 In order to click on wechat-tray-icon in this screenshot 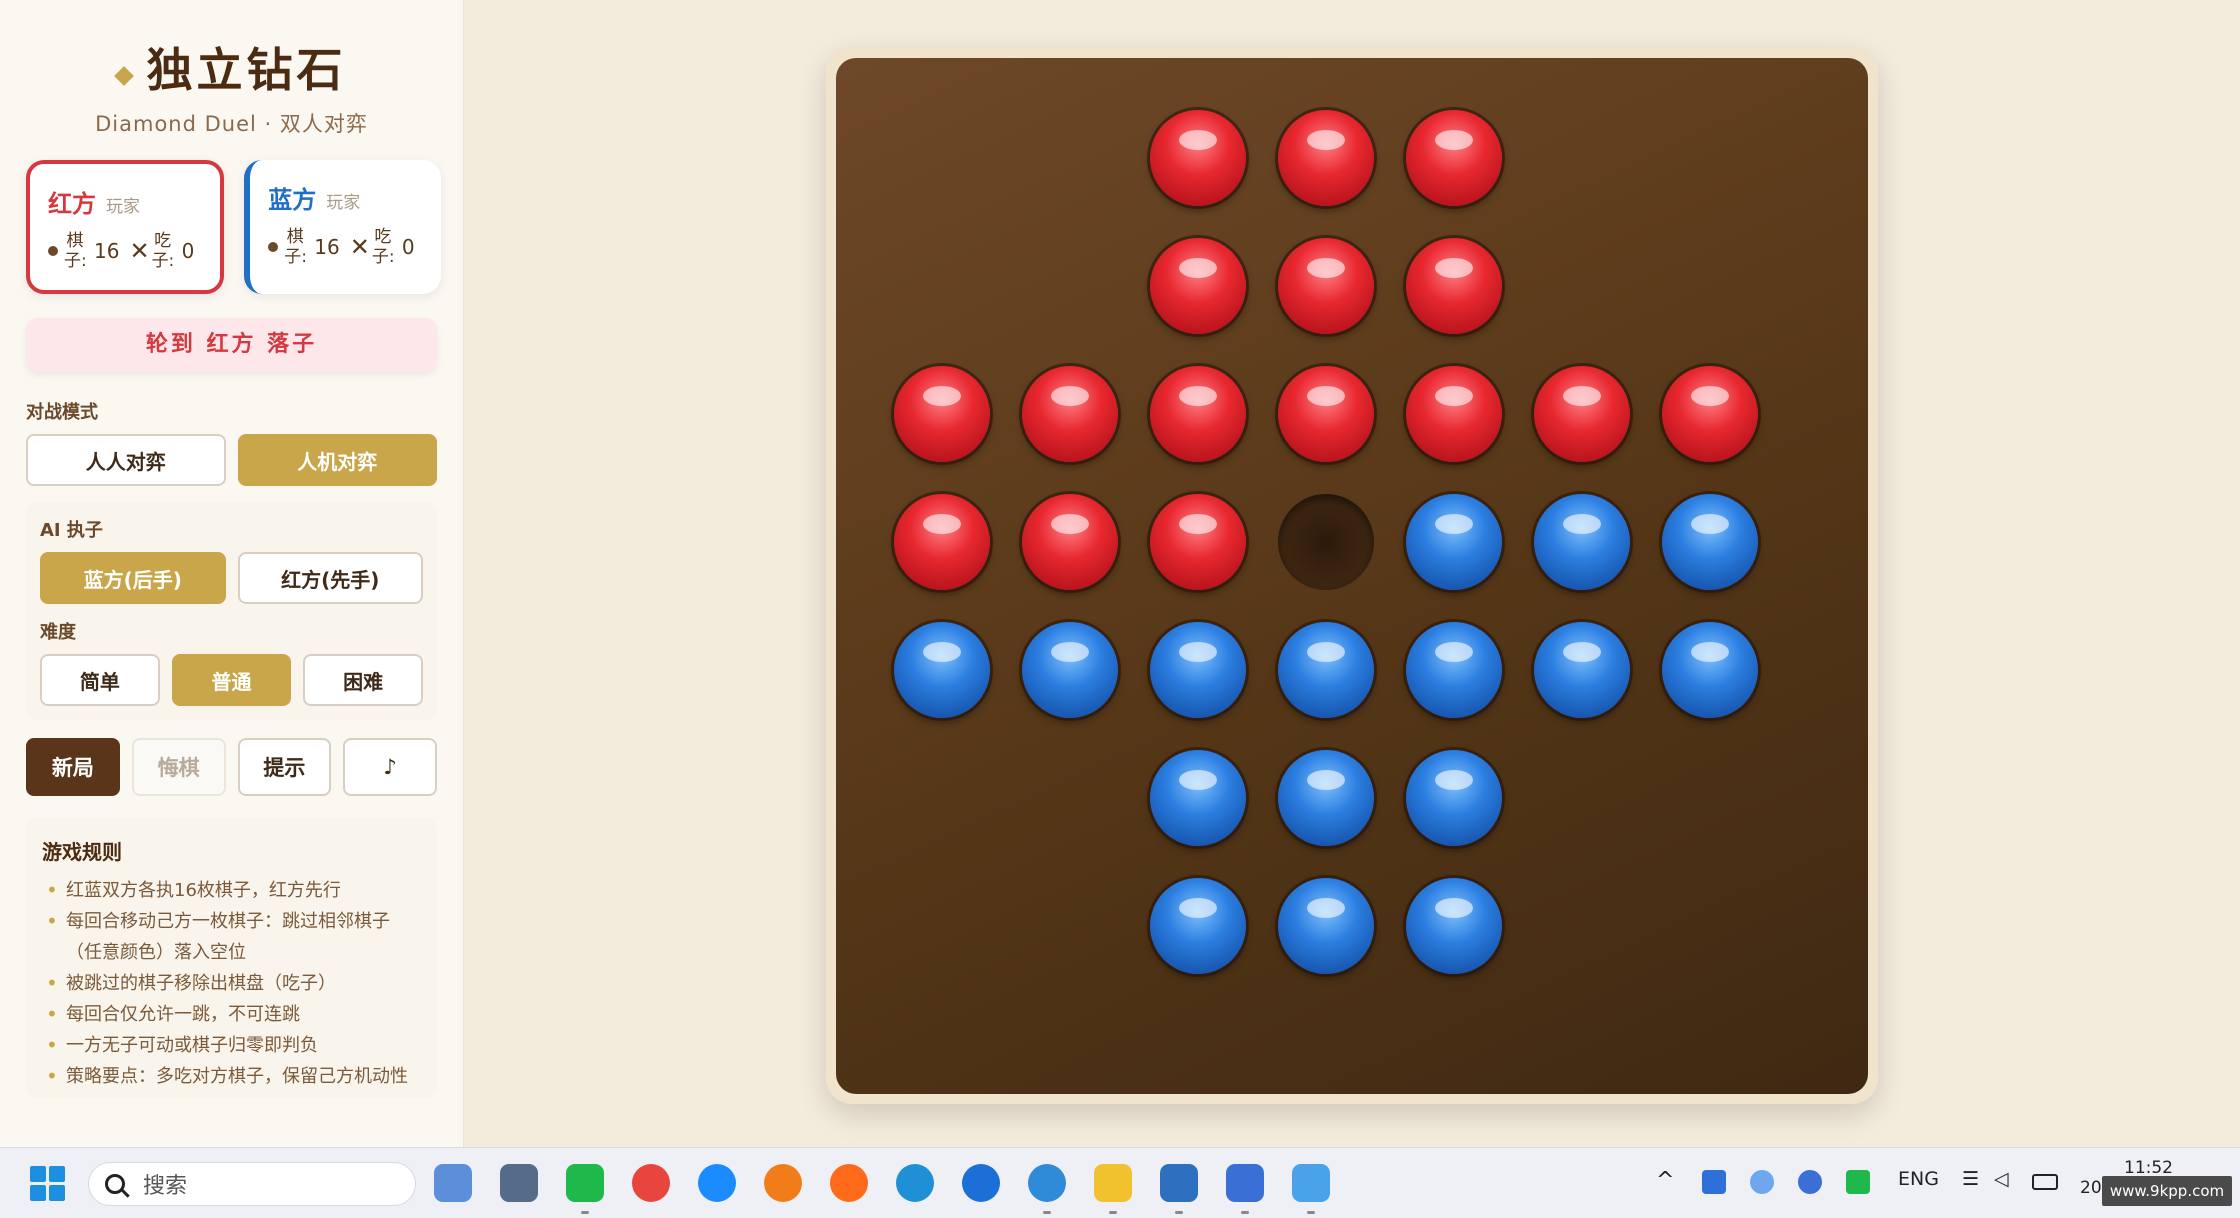, I will do `click(1858, 1182)`.